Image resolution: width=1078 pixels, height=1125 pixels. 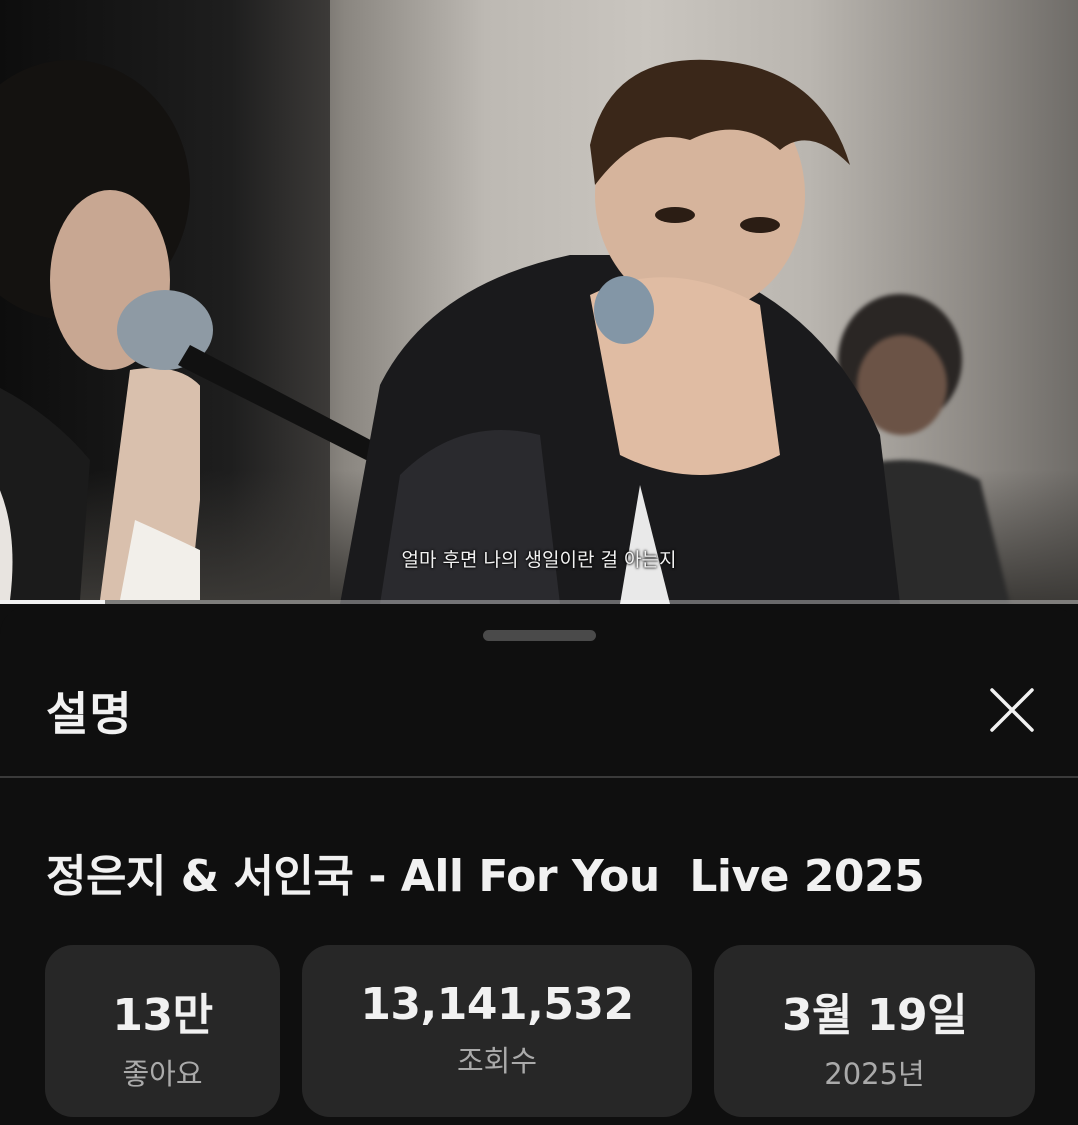 What do you see at coordinates (162, 1015) in the screenshot?
I see `likes-count: 13만` at bounding box center [162, 1015].